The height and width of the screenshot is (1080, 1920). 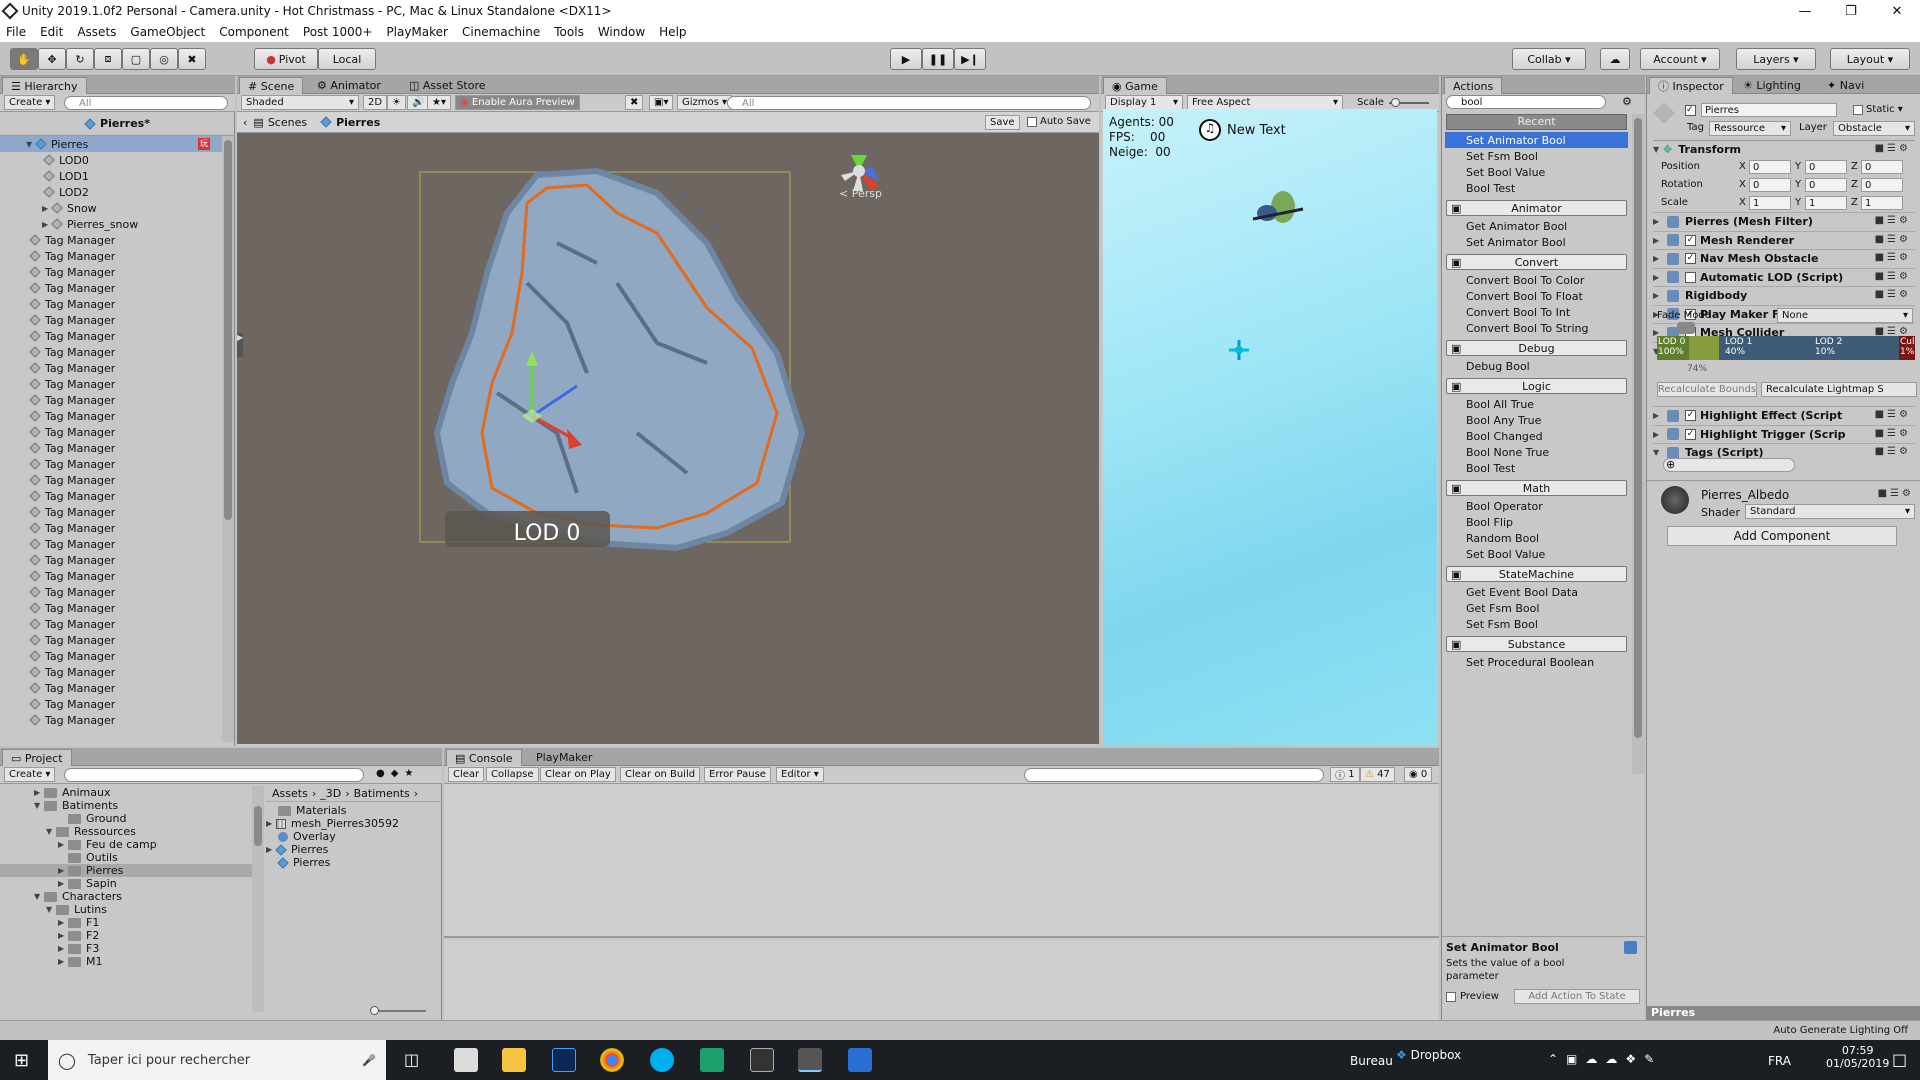 What do you see at coordinates (240, 345) in the screenshot?
I see `panel-collapse-icon: ▶` at bounding box center [240, 345].